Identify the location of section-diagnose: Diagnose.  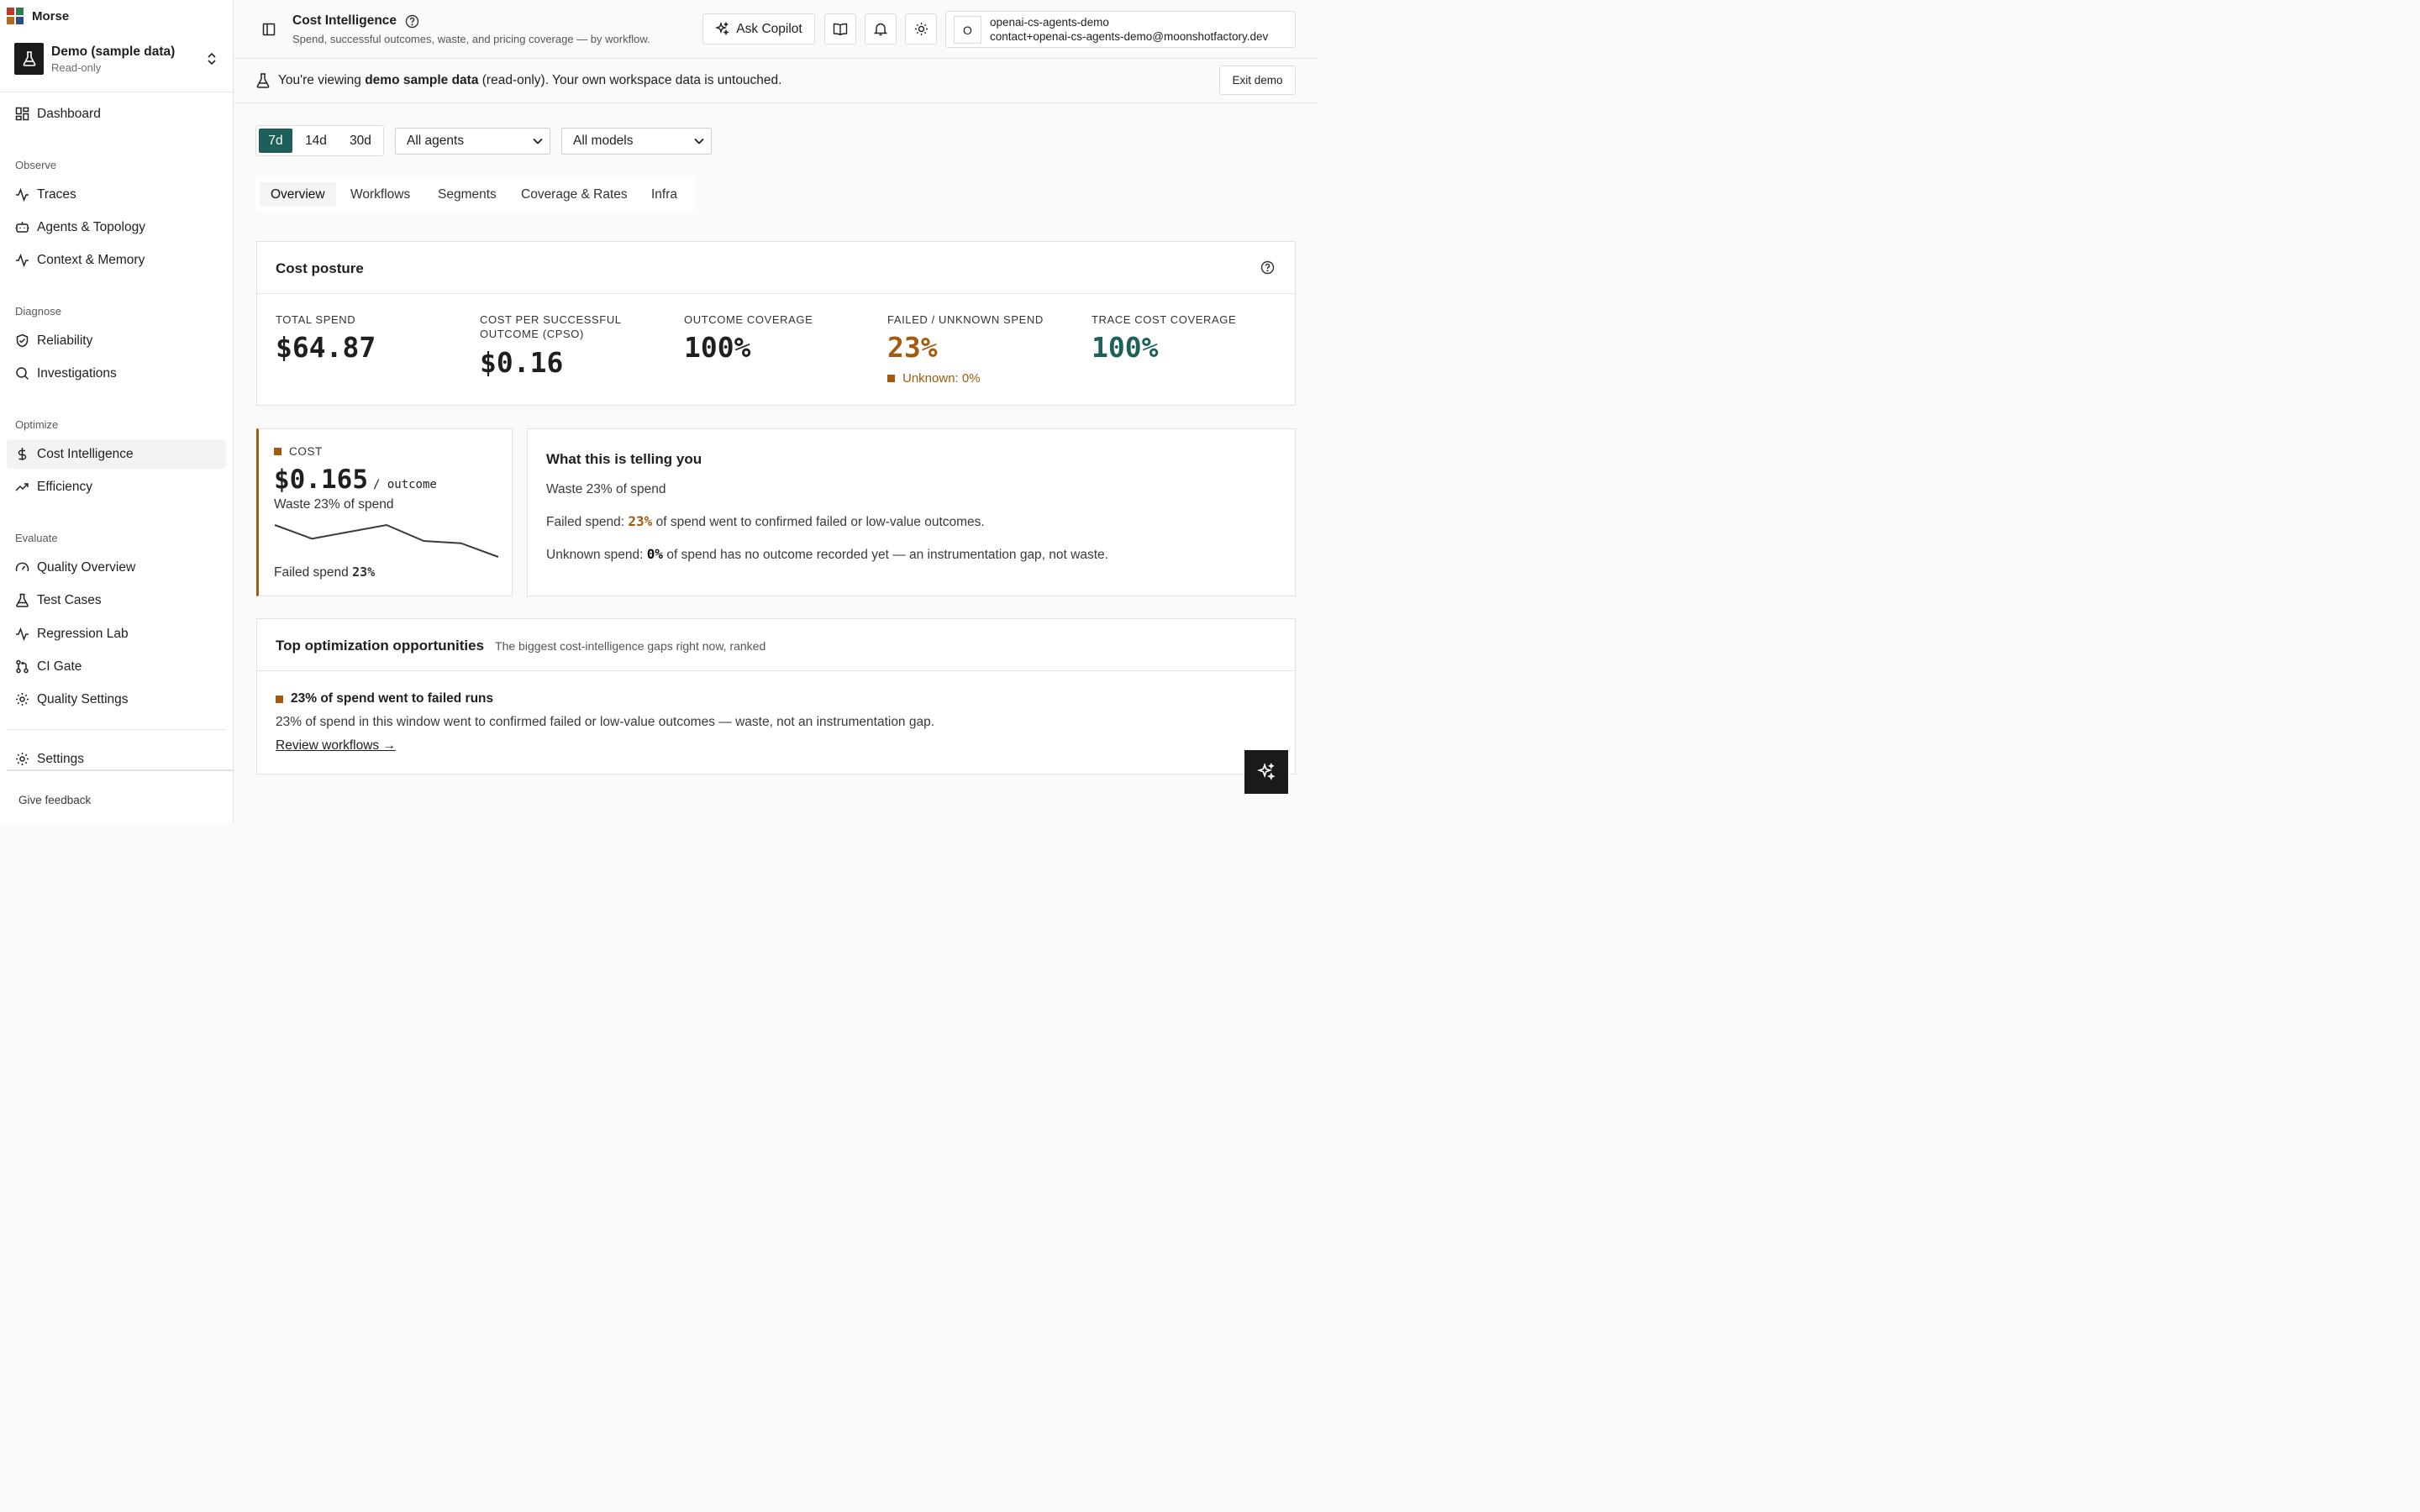
(38, 311).